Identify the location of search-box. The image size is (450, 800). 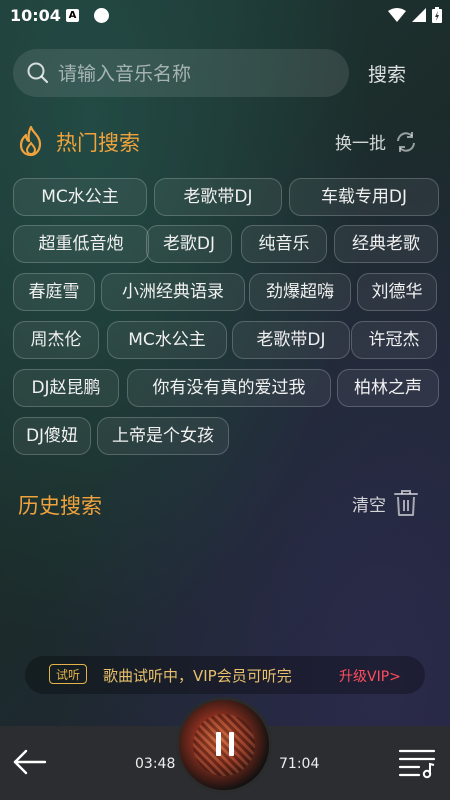
(181, 74).